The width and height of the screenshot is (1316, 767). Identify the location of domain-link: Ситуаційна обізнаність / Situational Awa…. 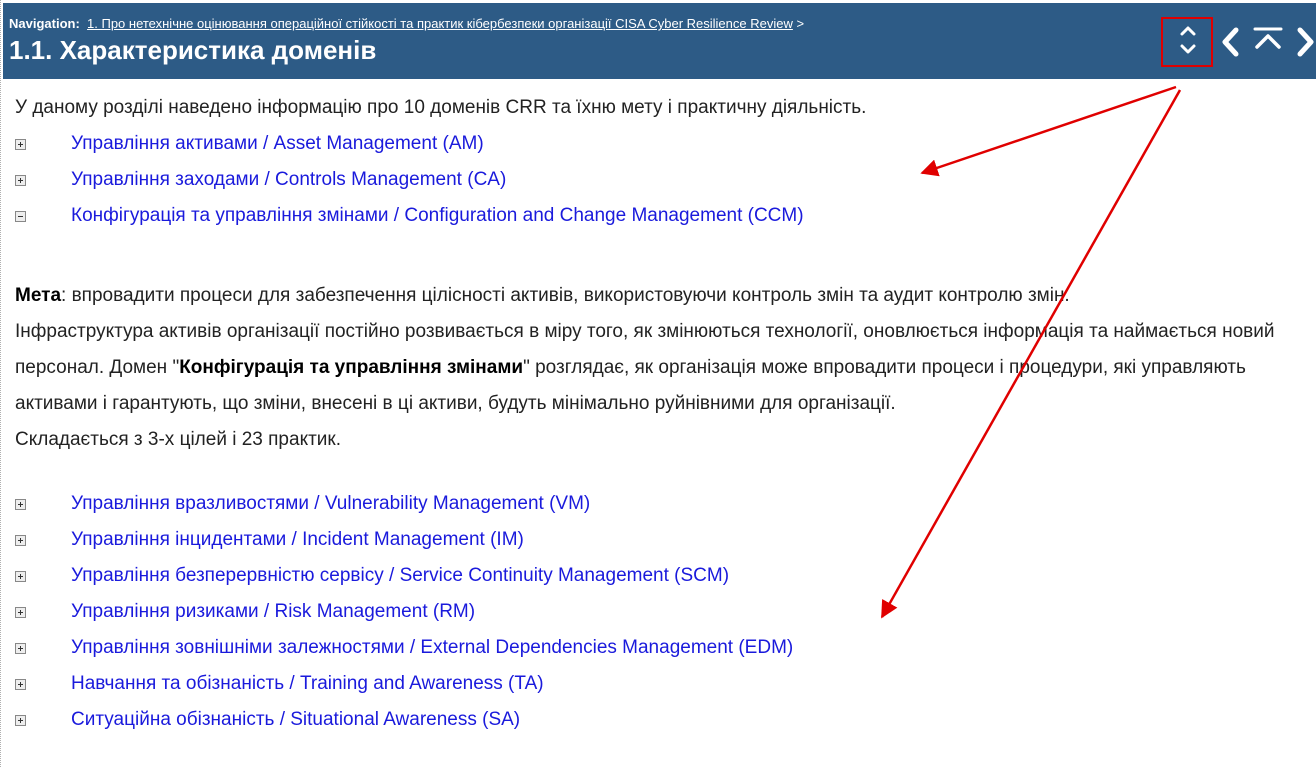
(295, 720).